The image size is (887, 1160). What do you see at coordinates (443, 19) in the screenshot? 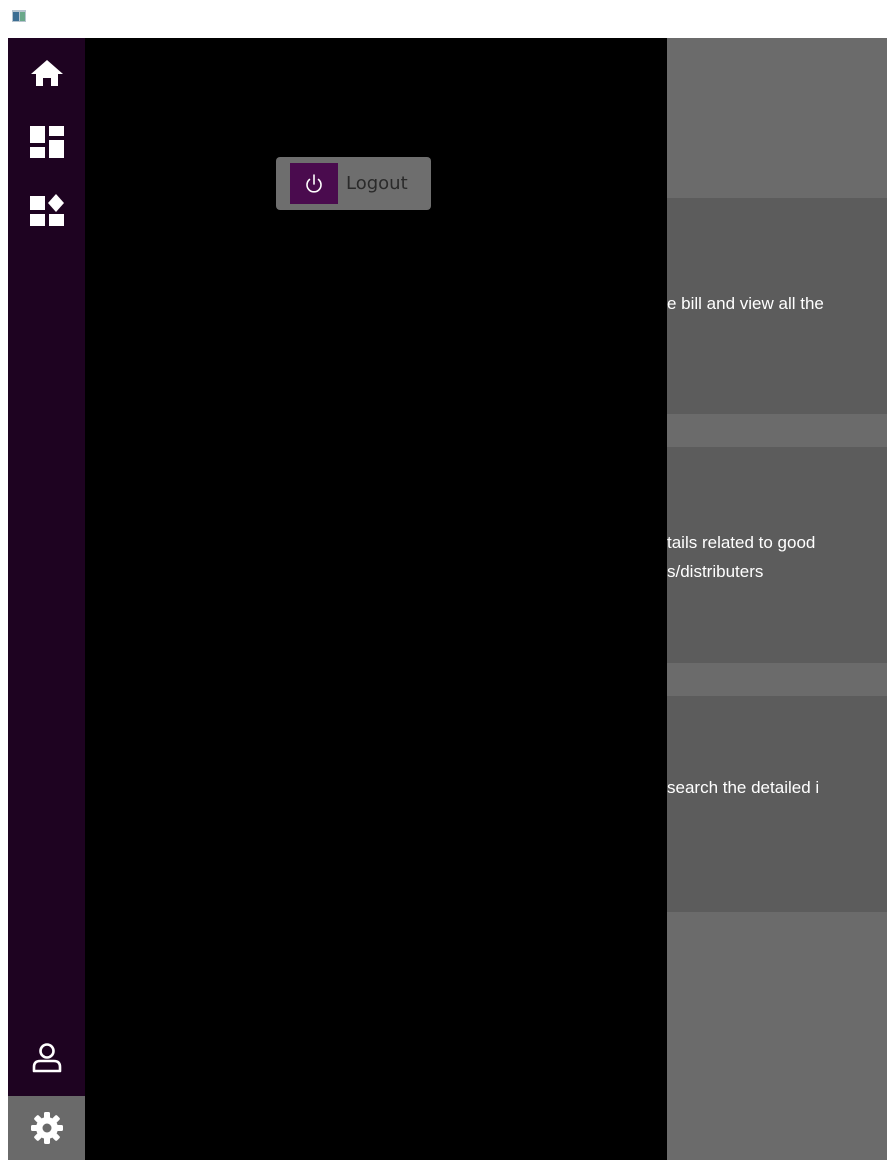
I see `title-bar` at bounding box center [443, 19].